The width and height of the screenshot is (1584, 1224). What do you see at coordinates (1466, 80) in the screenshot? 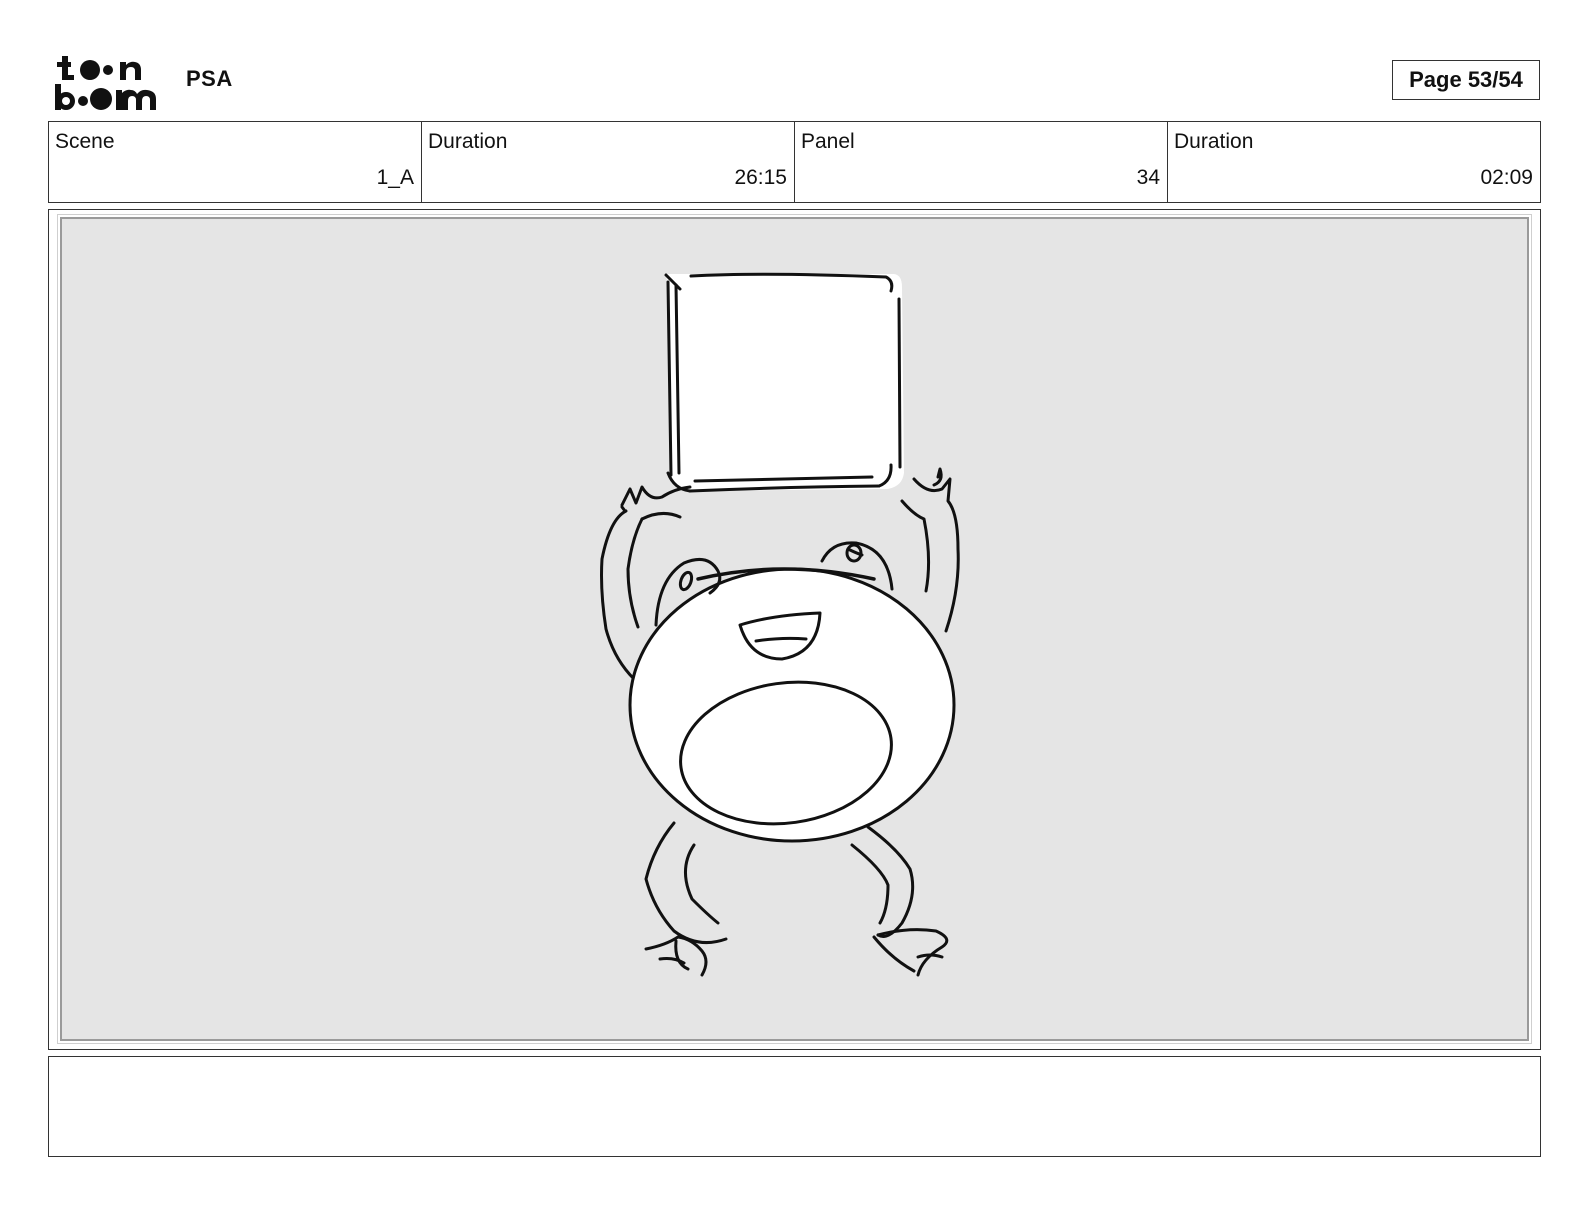
I see `page-indicator: Page 53/54` at bounding box center [1466, 80].